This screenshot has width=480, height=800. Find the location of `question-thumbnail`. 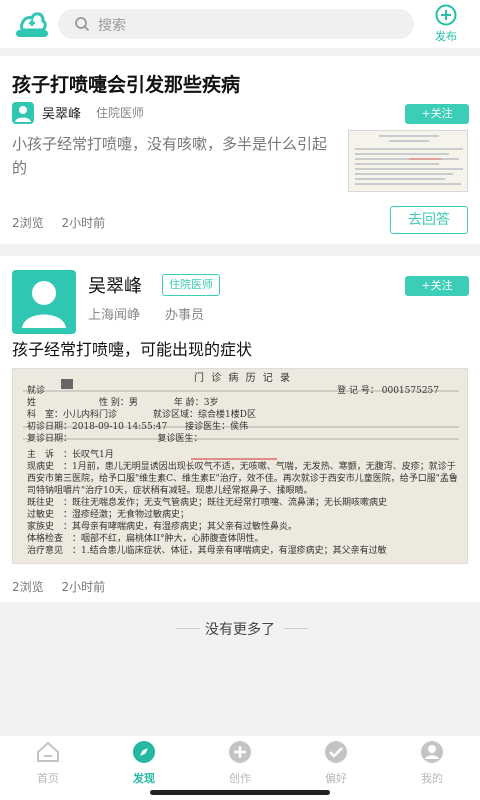

question-thumbnail is located at coordinates (408, 161).